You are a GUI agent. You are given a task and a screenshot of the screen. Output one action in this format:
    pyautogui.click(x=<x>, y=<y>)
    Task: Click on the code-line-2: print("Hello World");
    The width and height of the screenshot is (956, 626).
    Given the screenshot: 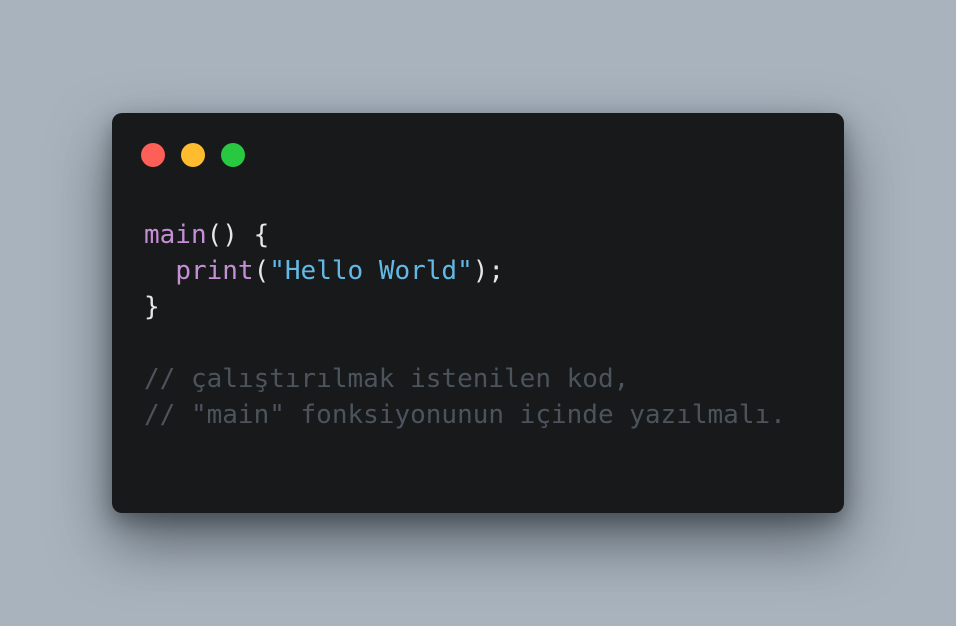 What is the action you would take?
    pyautogui.click(x=465, y=271)
    